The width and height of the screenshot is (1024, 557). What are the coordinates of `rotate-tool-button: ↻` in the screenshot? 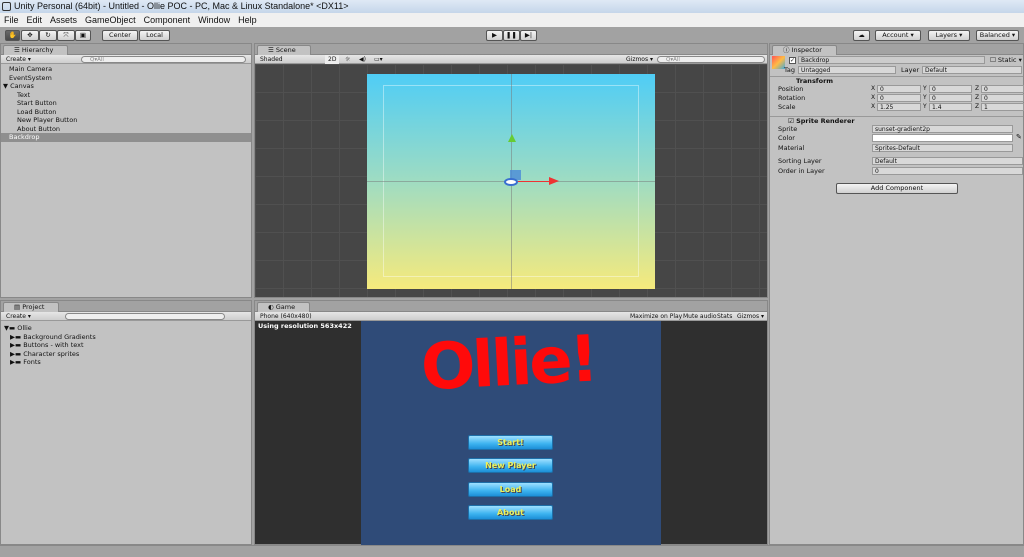 It's located at (48, 35).